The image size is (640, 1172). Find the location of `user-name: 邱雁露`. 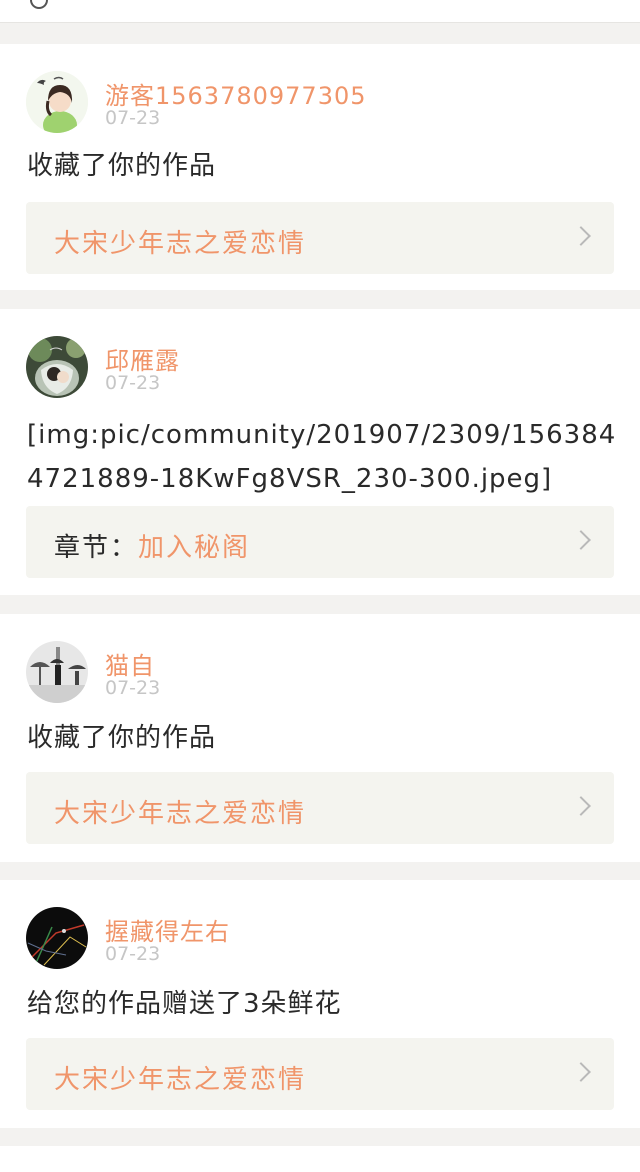

user-name: 邱雁露 is located at coordinates (142, 358).